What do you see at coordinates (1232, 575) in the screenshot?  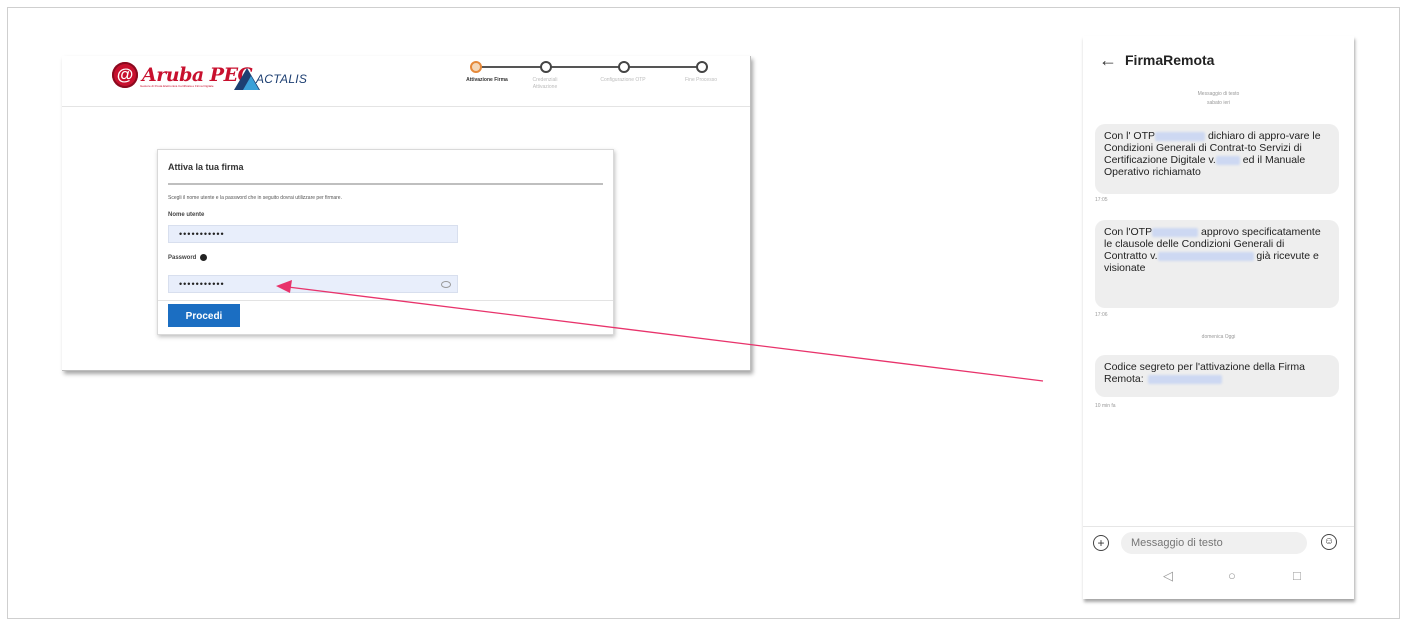 I see `nav-home-icon: ○` at bounding box center [1232, 575].